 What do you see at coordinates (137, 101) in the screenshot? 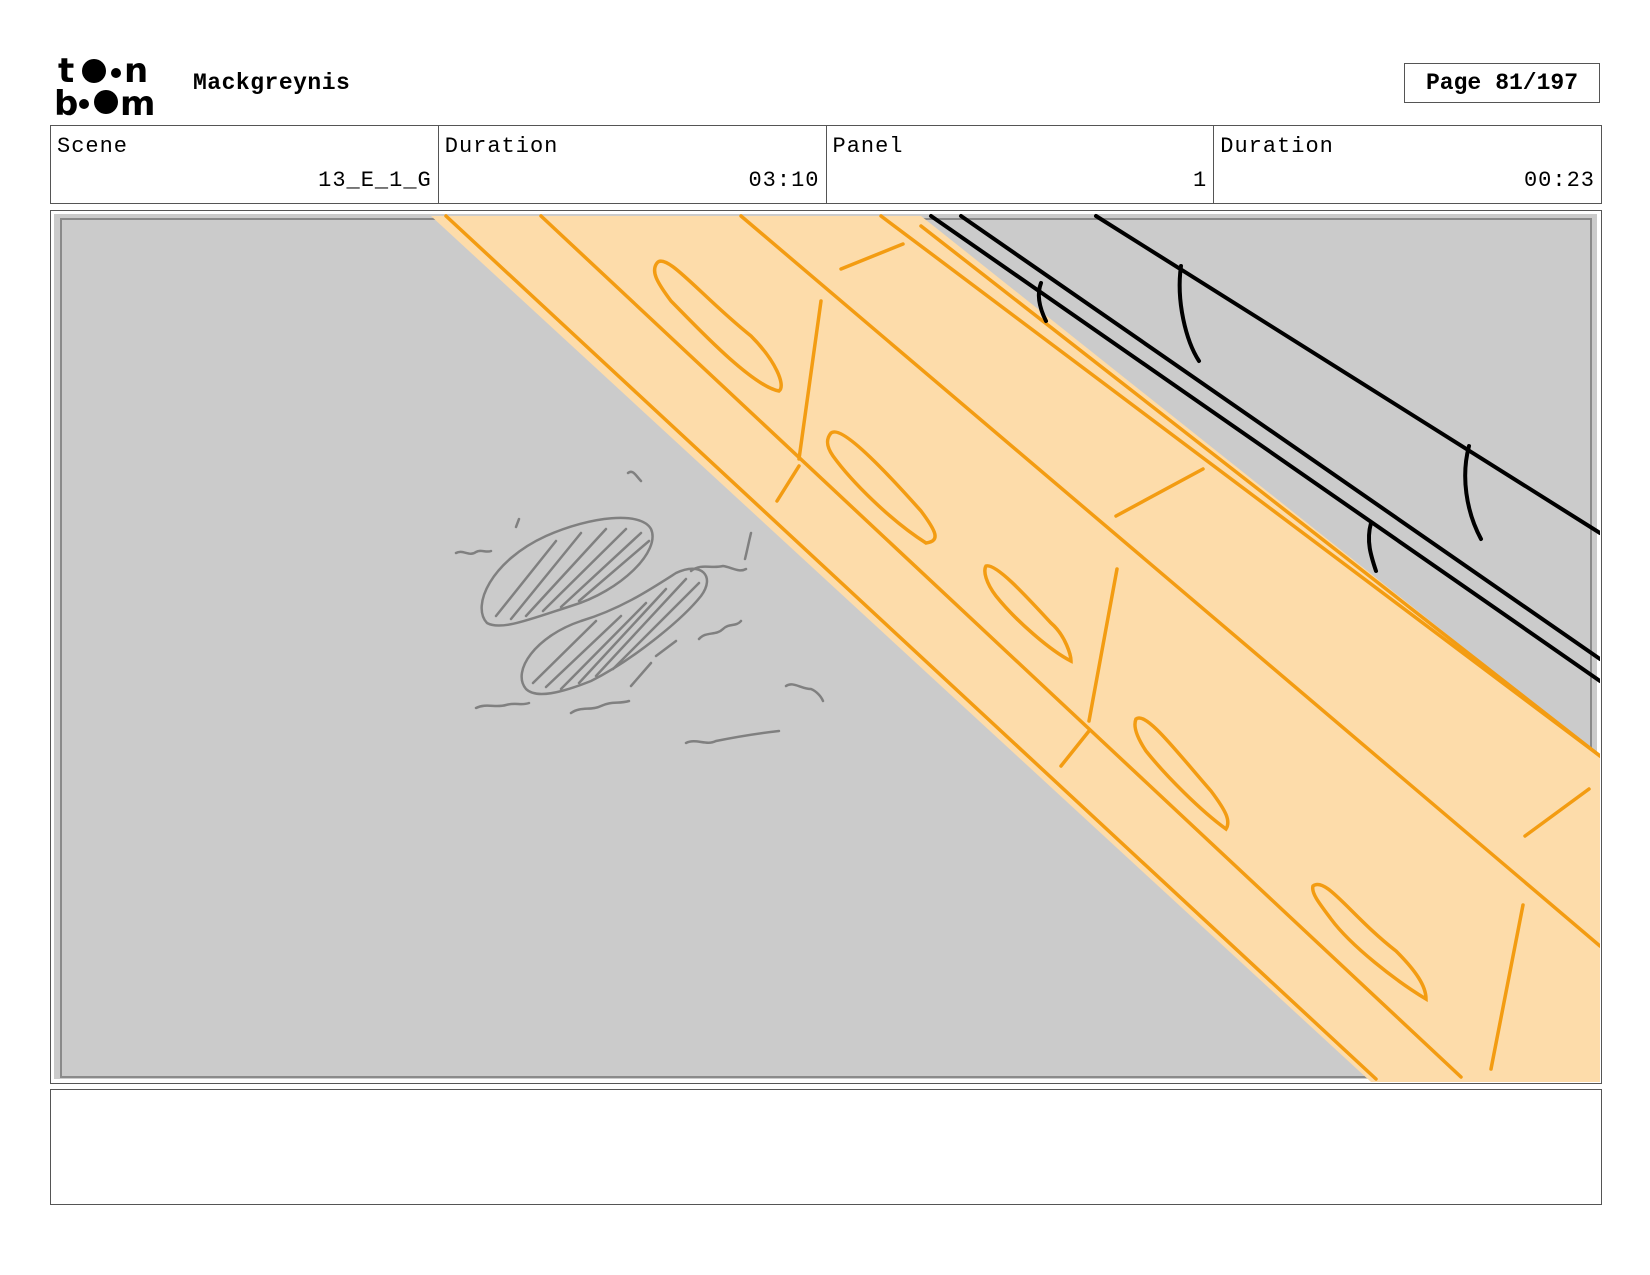
I see `svg-text: m` at bounding box center [137, 101].